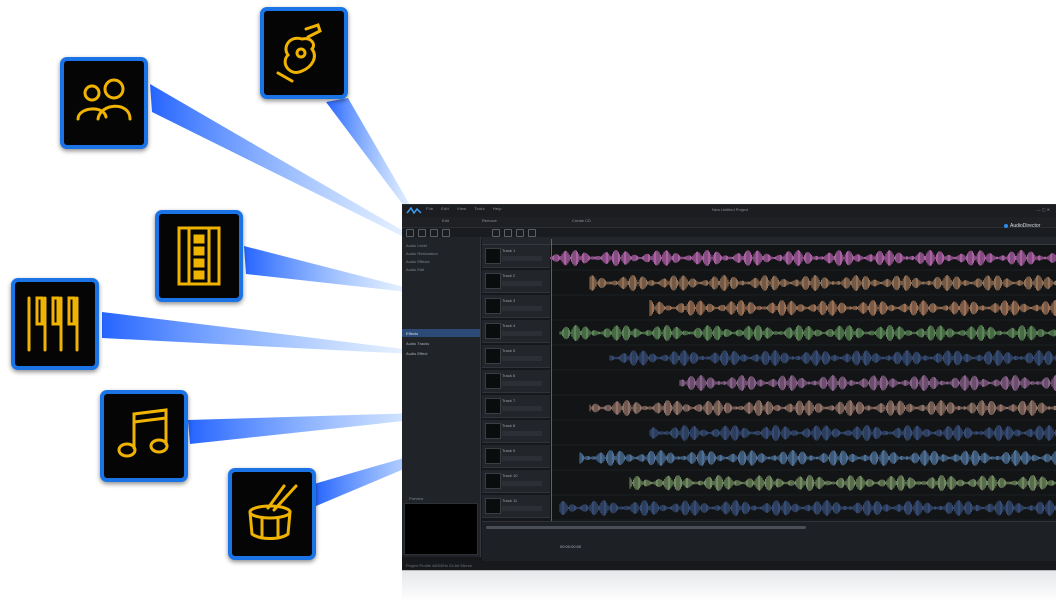 This screenshot has height=602, width=1056. Describe the element at coordinates (422, 253) in the screenshot. I see `side-item: Audio Restoration` at that location.